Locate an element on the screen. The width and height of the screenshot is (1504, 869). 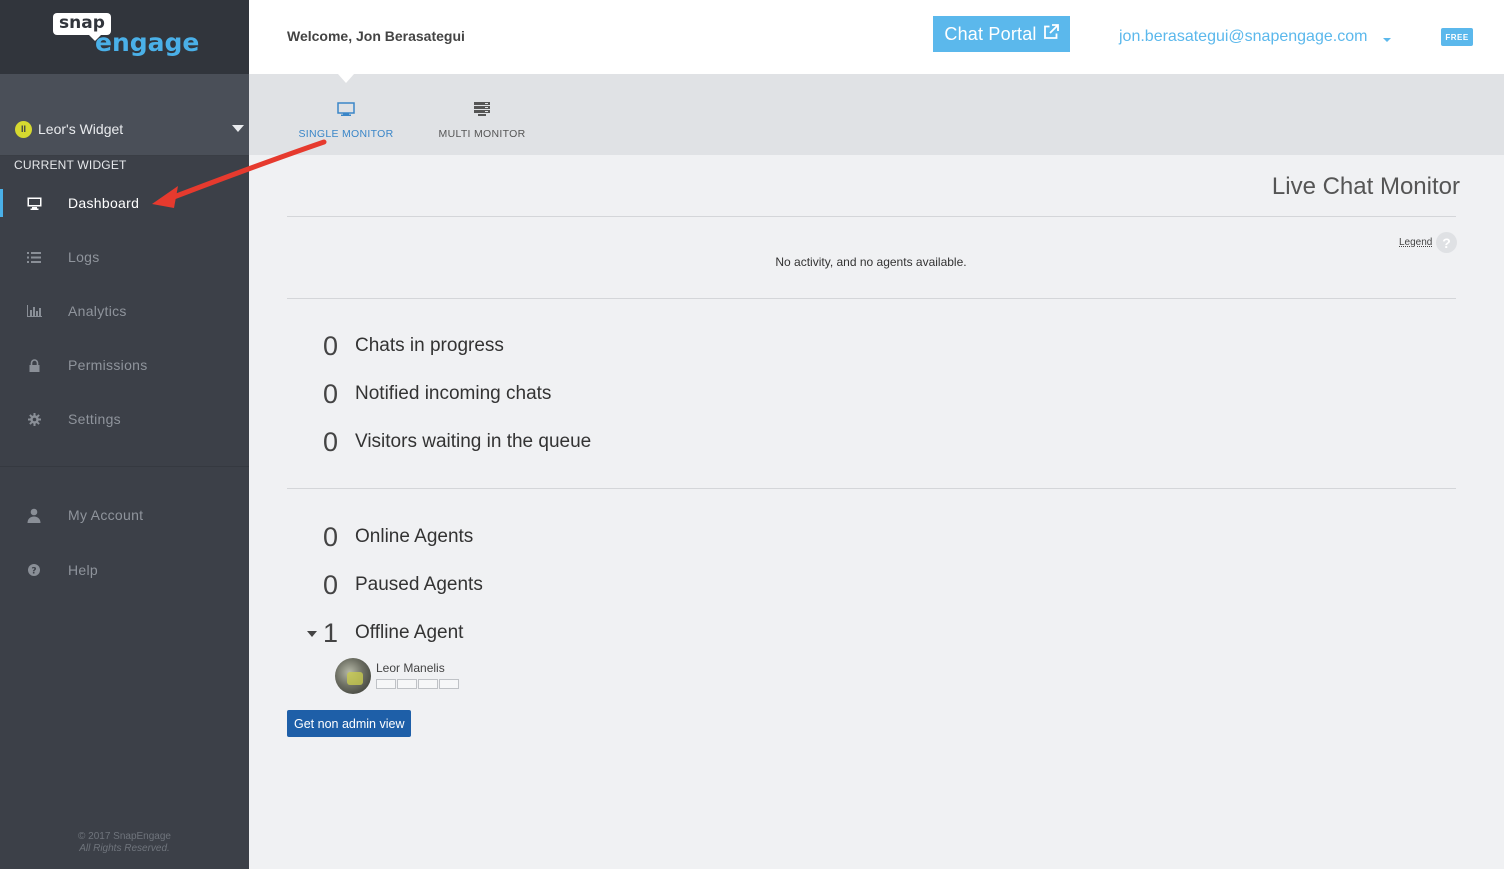
sidebar-divider is located at coordinates (124, 466).